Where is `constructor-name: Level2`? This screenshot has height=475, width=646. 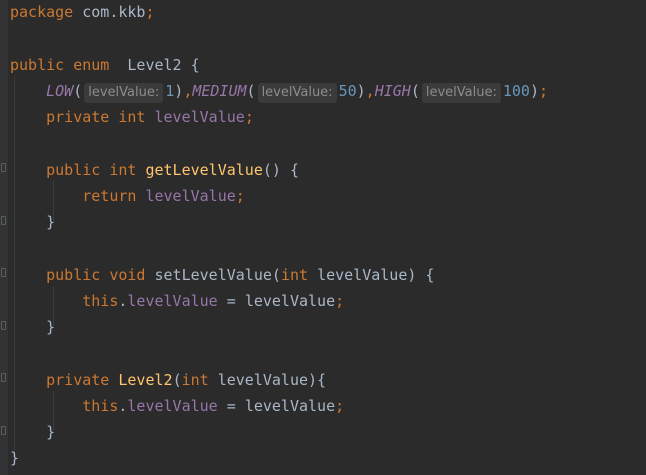
constructor-name: Level2 is located at coordinates (145, 379).